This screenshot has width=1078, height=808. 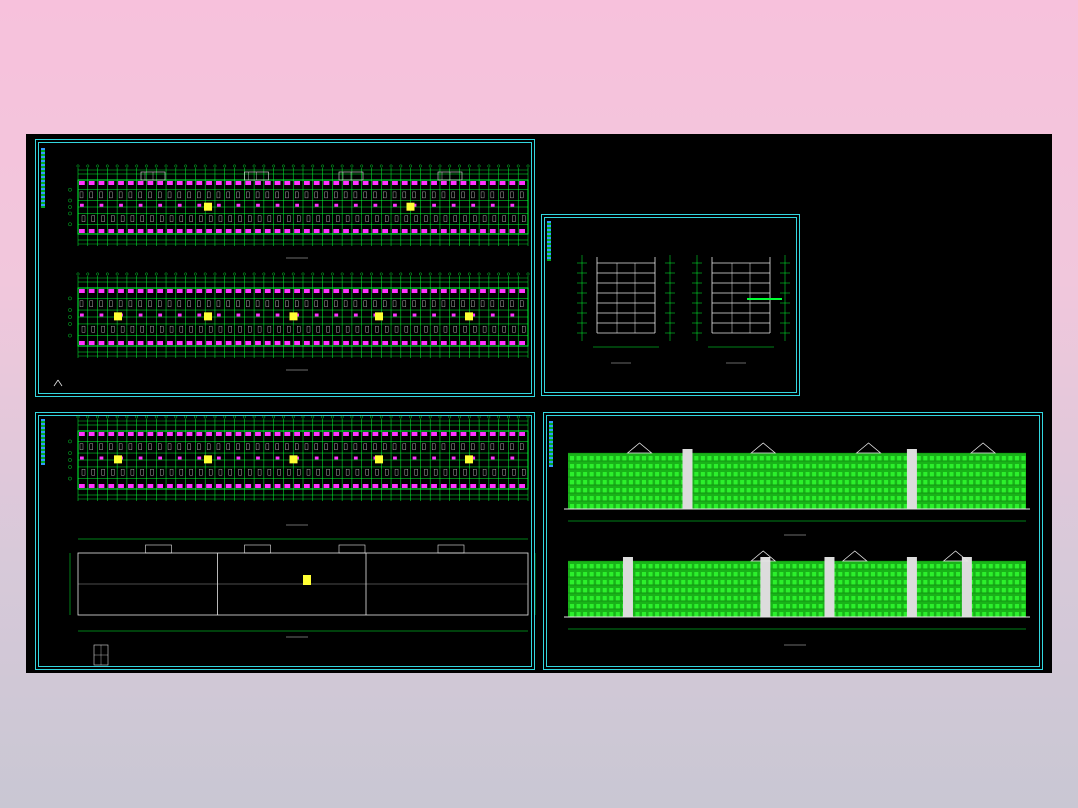 I want to click on drawing-sheet-floor-and-roof-plans, so click(x=285, y=541).